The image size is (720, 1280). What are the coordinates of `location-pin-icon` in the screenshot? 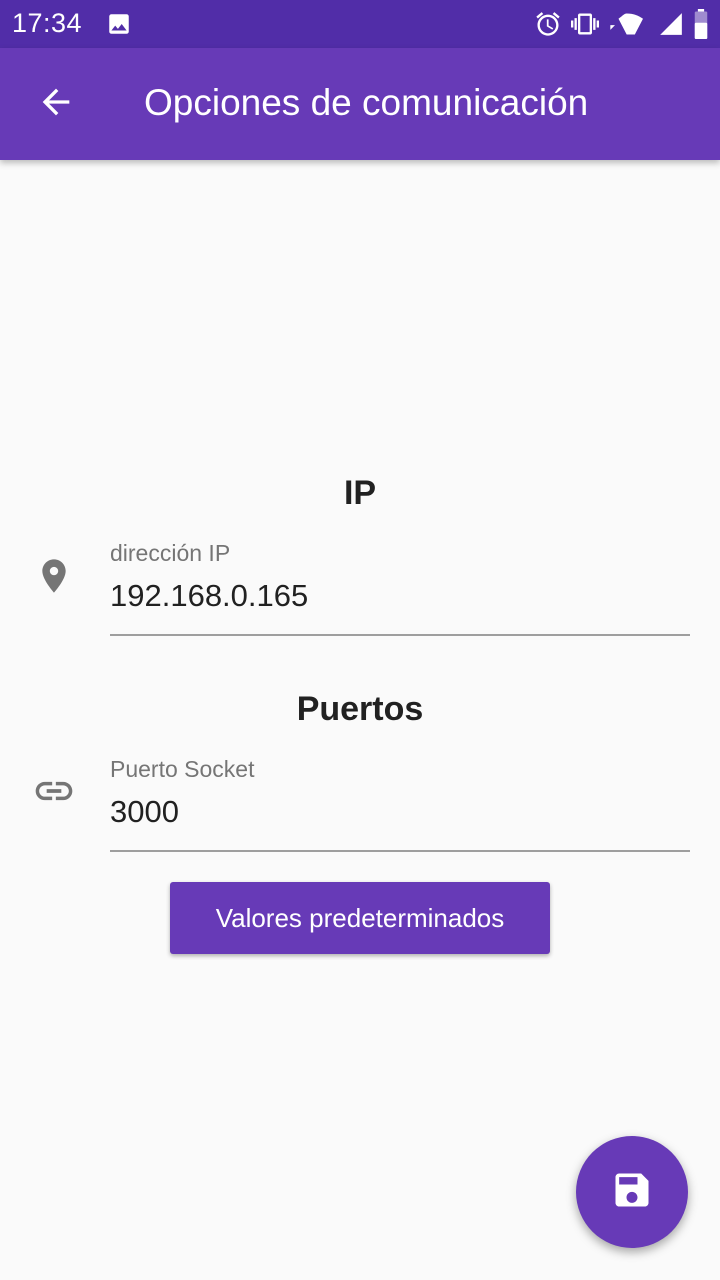 It's located at (54, 576).